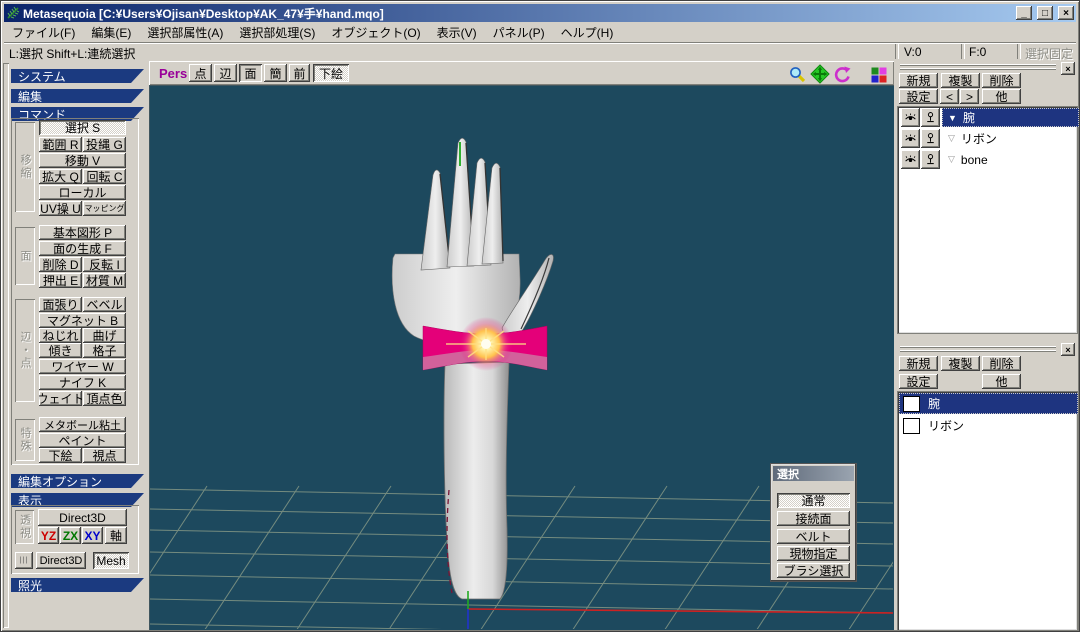 The image size is (1080, 632). Describe the element at coordinates (104, 264) in the screenshot. I see `invert-button: 反転 I` at that location.